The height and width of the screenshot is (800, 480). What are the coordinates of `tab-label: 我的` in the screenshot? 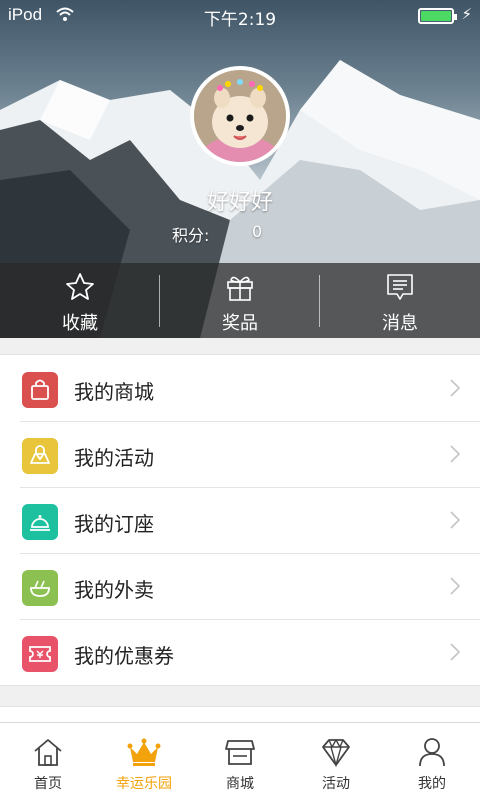 It's located at (432, 784).